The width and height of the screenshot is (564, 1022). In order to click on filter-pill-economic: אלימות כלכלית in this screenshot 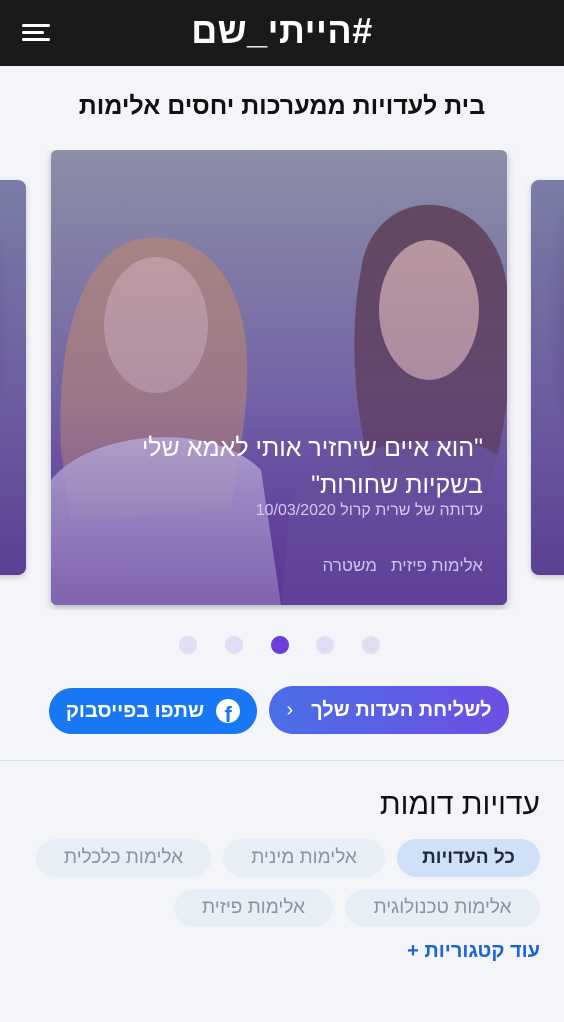, I will do `click(123, 858)`.